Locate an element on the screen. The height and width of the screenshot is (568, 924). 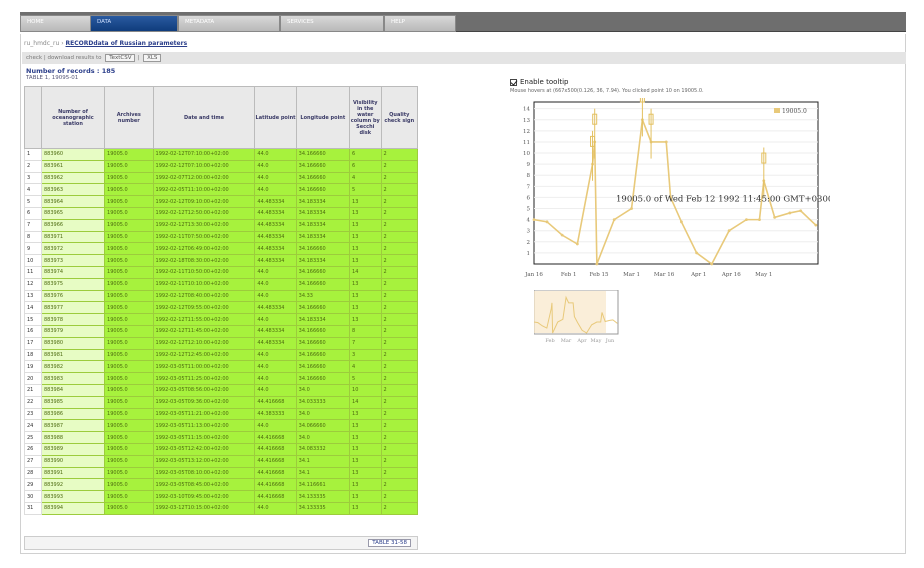
breadcrumb-current: RECORDdata of Russian parameters is located at coordinates (127, 43).